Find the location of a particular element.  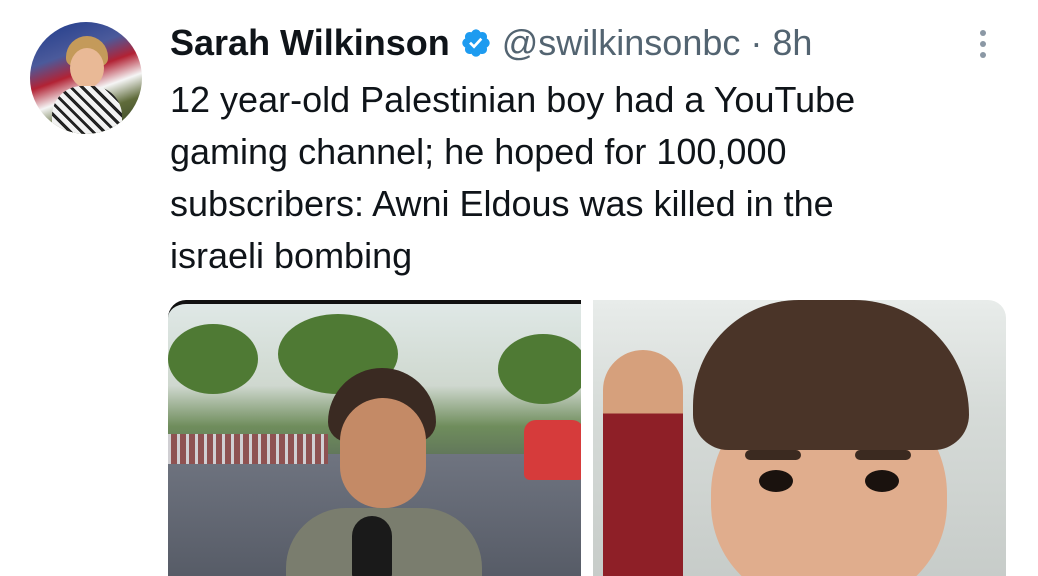

more-options-icon is located at coordinates (983, 44).